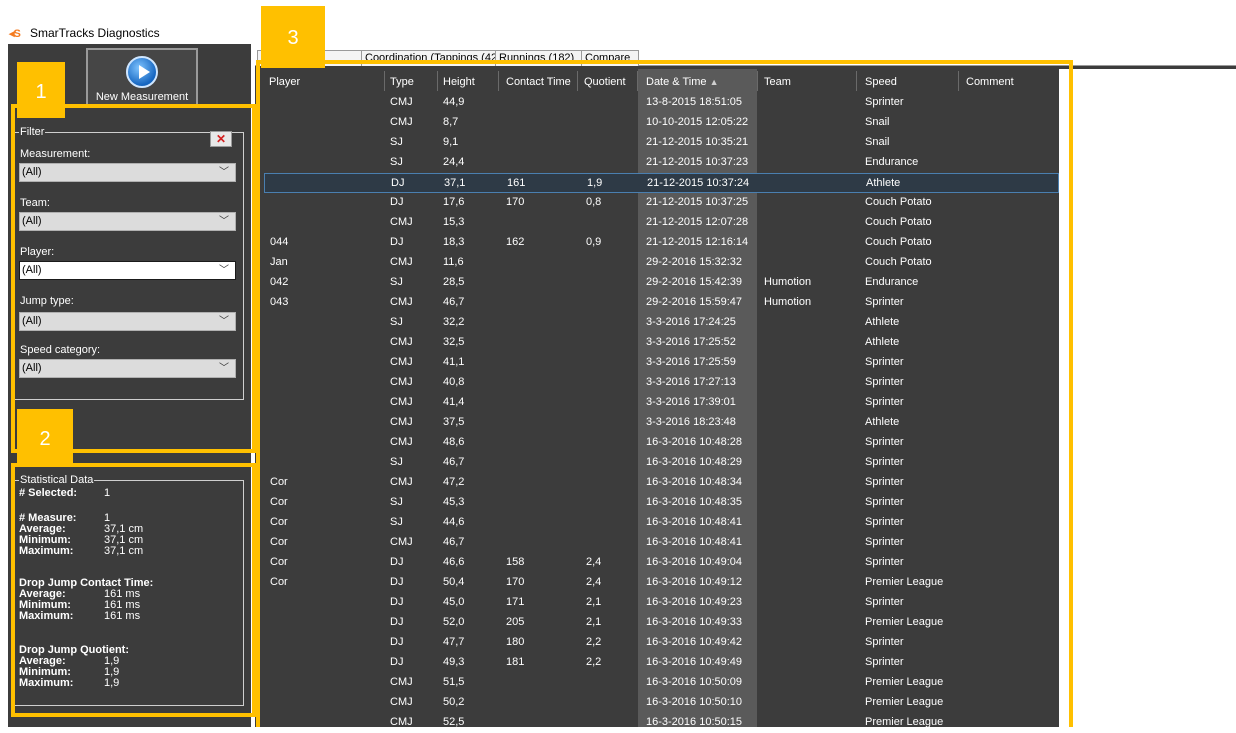  I want to click on grid-empty-area, so click(1147, 398).